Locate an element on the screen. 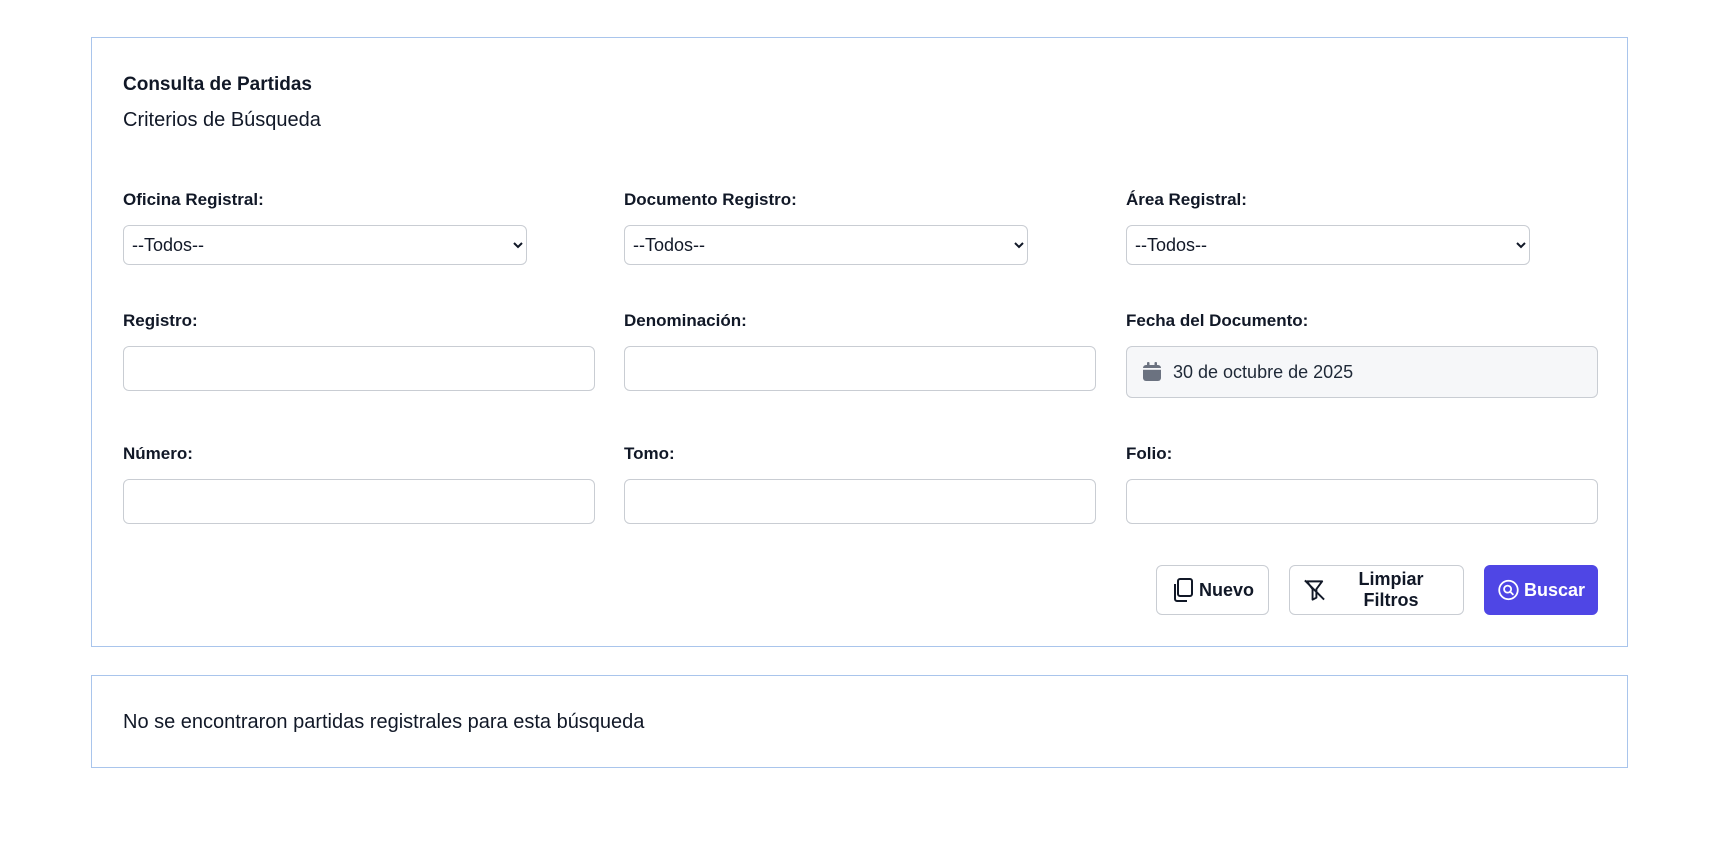 Image resolution: width=1717 pixels, height=853 pixels. numero-input is located at coordinates (359, 501).